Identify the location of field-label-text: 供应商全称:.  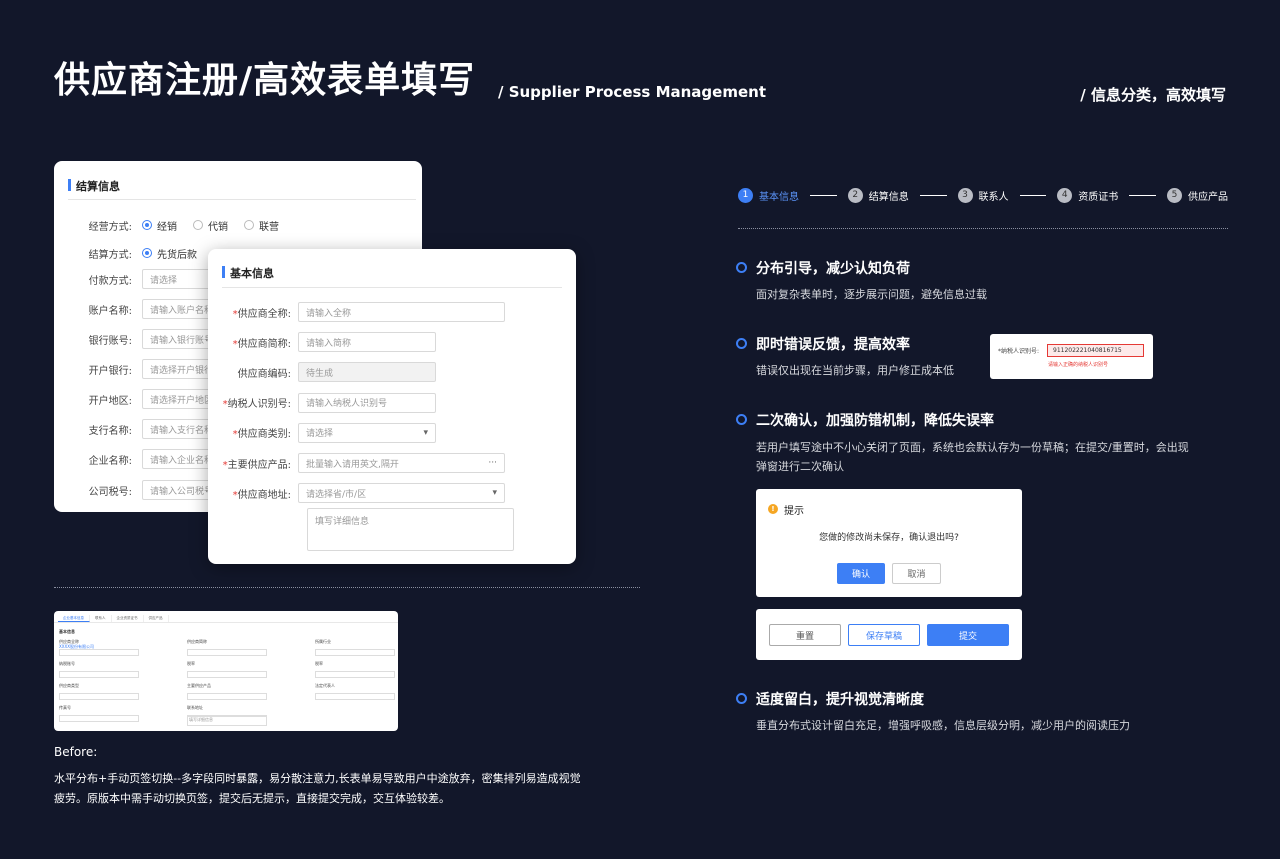
(264, 314).